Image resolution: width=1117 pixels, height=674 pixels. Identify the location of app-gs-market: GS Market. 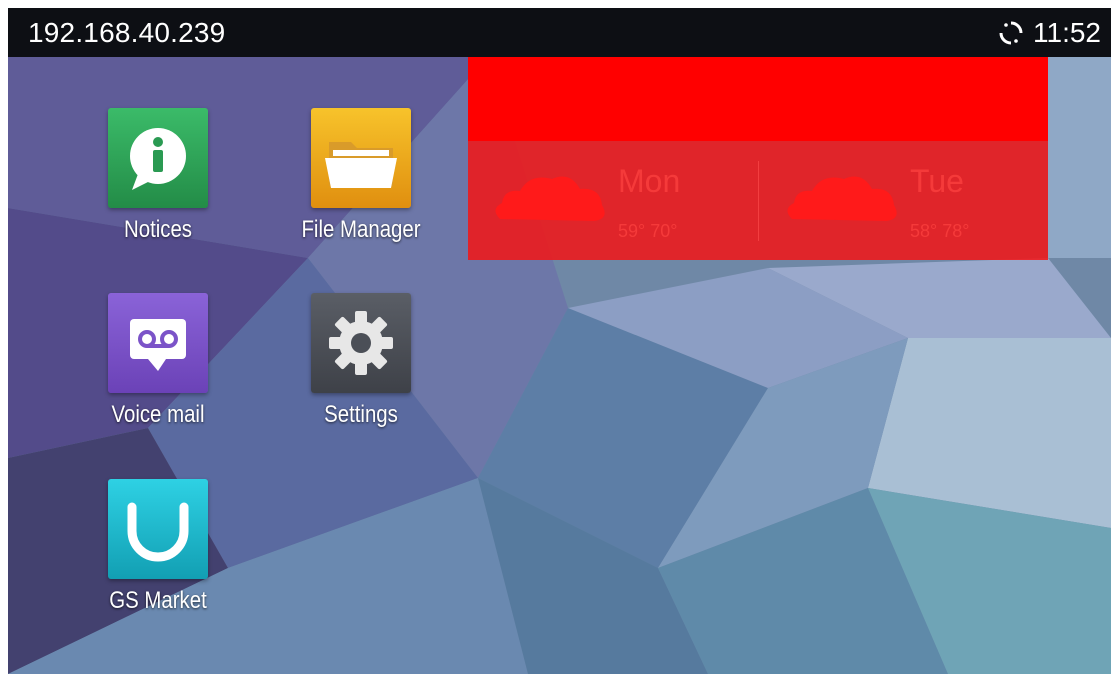
(158, 547).